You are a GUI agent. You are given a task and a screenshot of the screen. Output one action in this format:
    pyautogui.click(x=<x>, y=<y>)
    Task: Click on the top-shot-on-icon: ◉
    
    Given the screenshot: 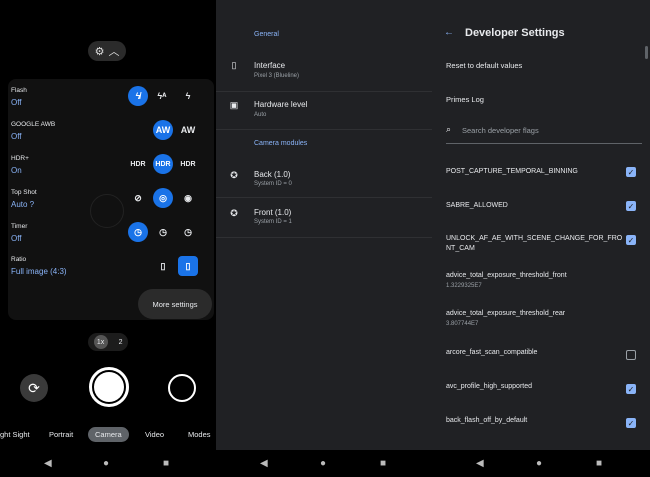 What is the action you would take?
    pyautogui.click(x=188, y=198)
    